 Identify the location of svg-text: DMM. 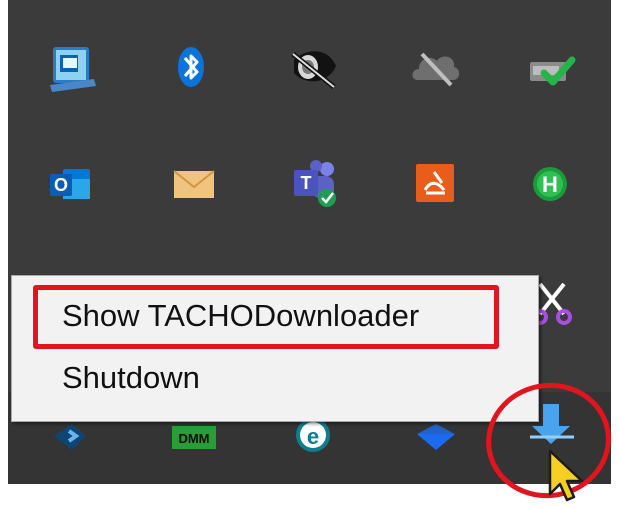
(193, 438).